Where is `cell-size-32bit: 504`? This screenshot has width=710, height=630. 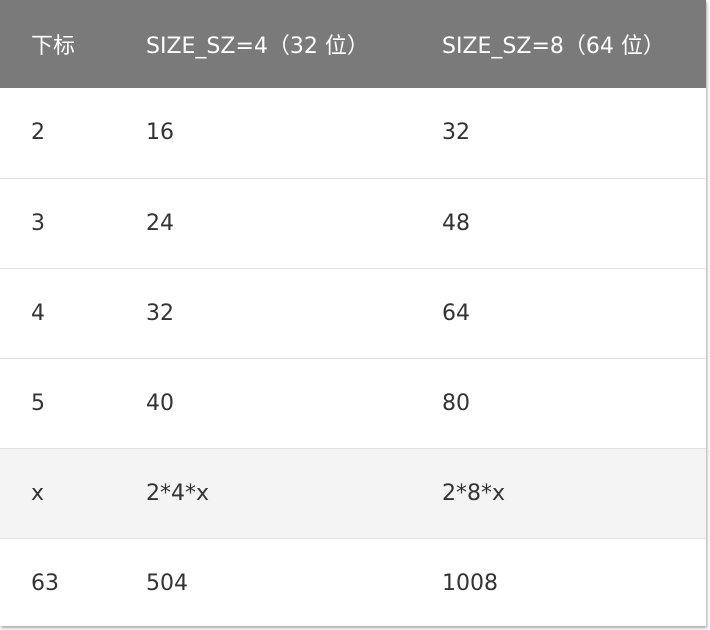 cell-size-32bit: 504 is located at coordinates (167, 583).